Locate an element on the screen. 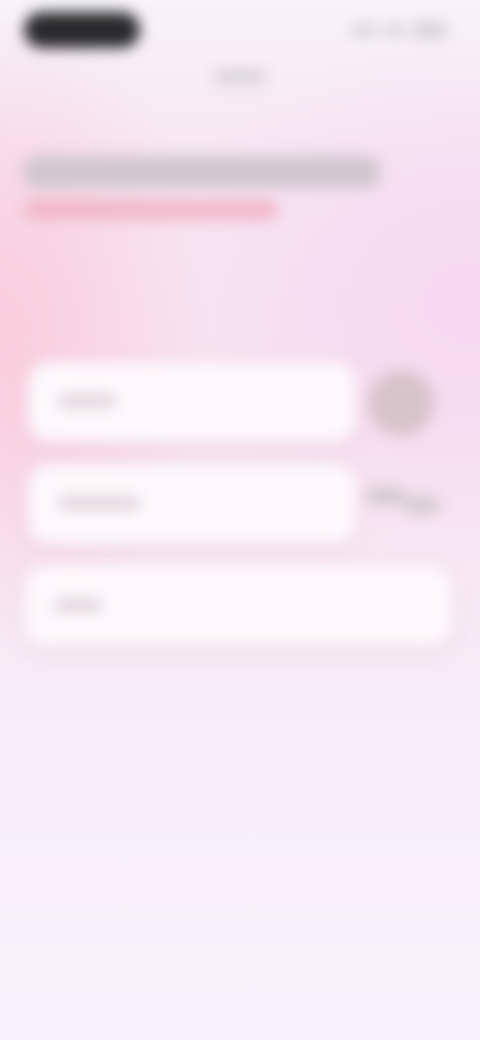  status-time-pill is located at coordinates (82, 30).